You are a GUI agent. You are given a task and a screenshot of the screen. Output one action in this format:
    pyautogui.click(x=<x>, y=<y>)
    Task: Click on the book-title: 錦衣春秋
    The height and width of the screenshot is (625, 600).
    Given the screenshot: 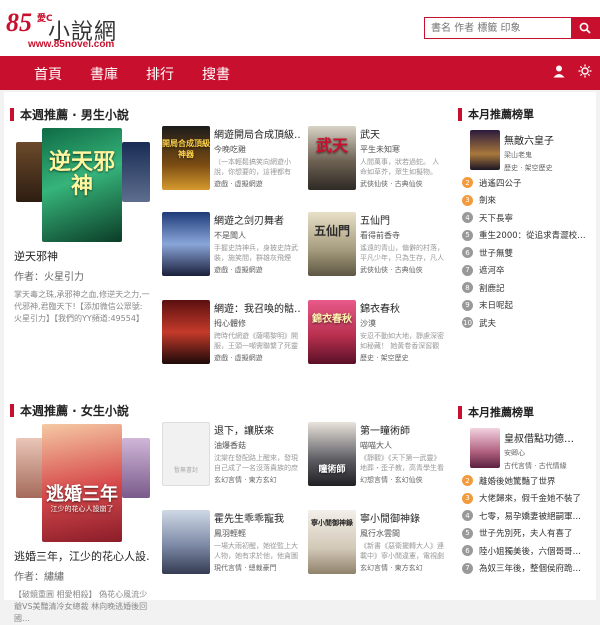 What is the action you would take?
    pyautogui.click(x=403, y=307)
    